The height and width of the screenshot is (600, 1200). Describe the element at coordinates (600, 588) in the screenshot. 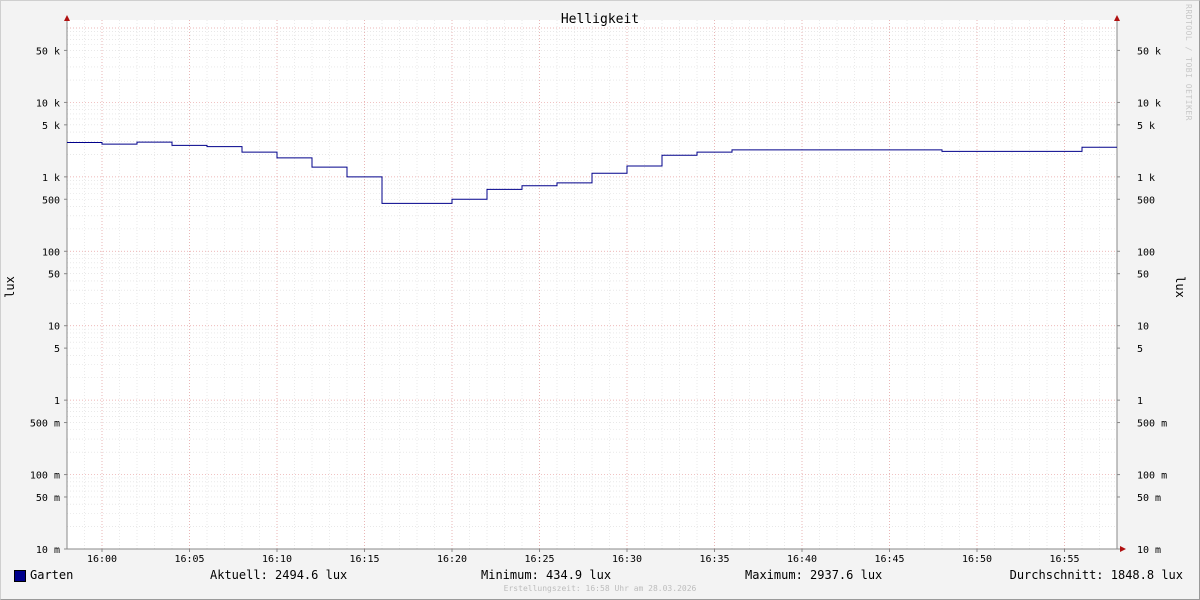

I see `creation-time: Erstellungszeit: 16:58 Uhr am 28.03.2026` at that location.